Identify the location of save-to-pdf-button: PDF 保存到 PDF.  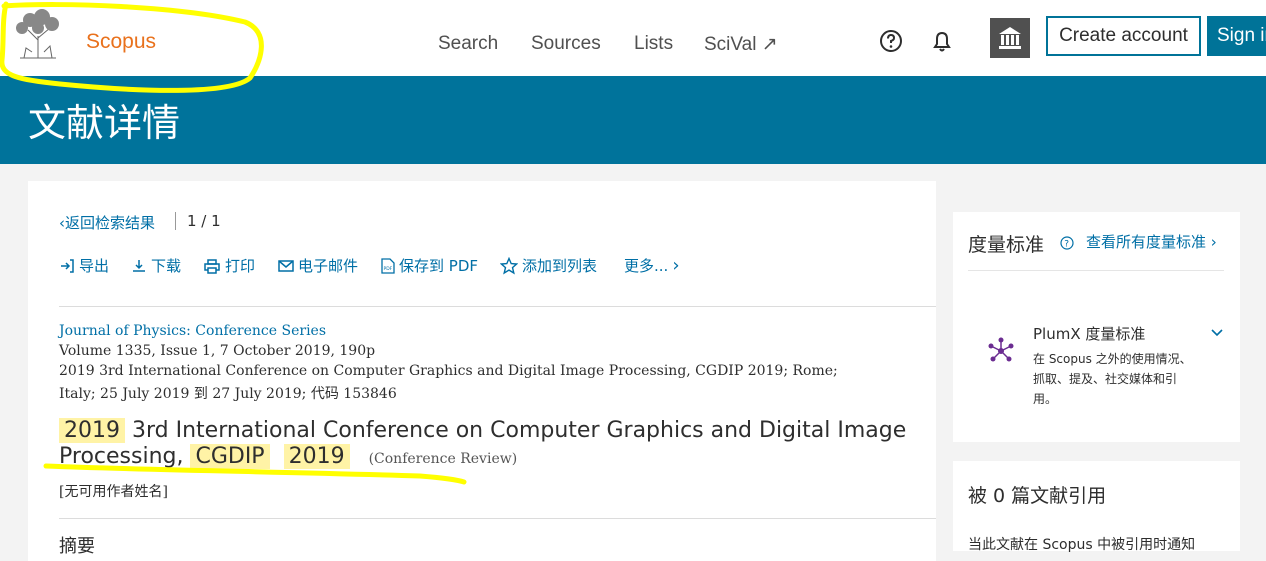
(429, 265).